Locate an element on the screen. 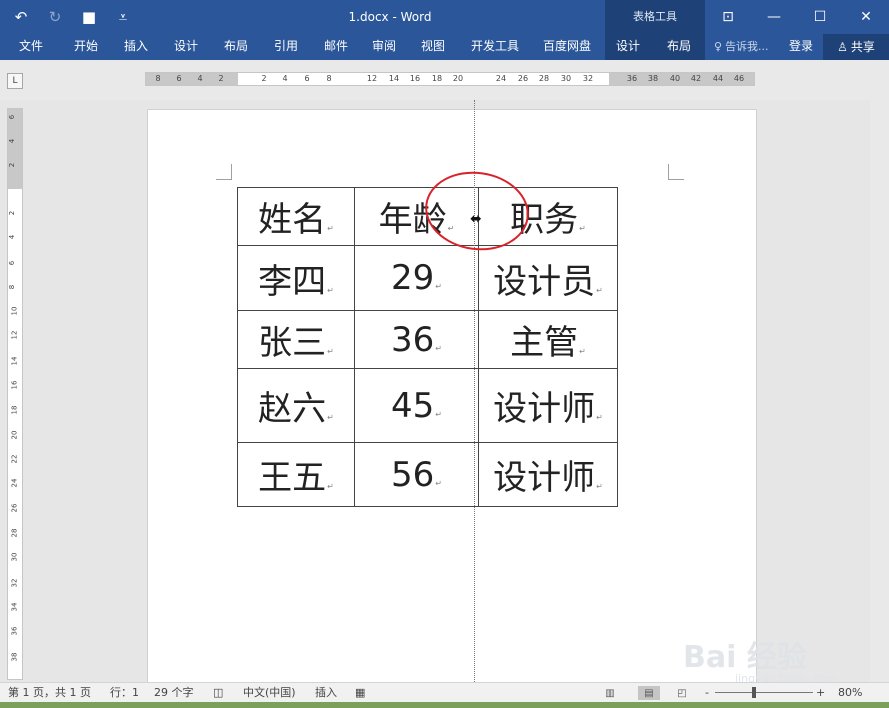 The height and width of the screenshot is (708, 889). insert-mode: 插入 is located at coordinates (326, 693).